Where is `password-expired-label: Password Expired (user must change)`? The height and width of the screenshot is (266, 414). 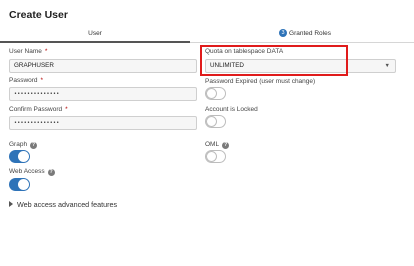 password-expired-label: Password Expired (user must change) is located at coordinates (260, 81).